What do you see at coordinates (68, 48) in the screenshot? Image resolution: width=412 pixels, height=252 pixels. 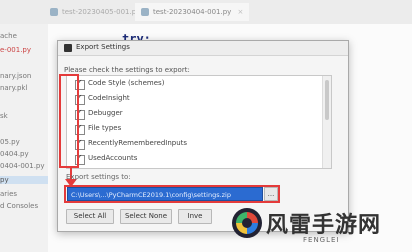 I see `app-icon` at bounding box center [68, 48].